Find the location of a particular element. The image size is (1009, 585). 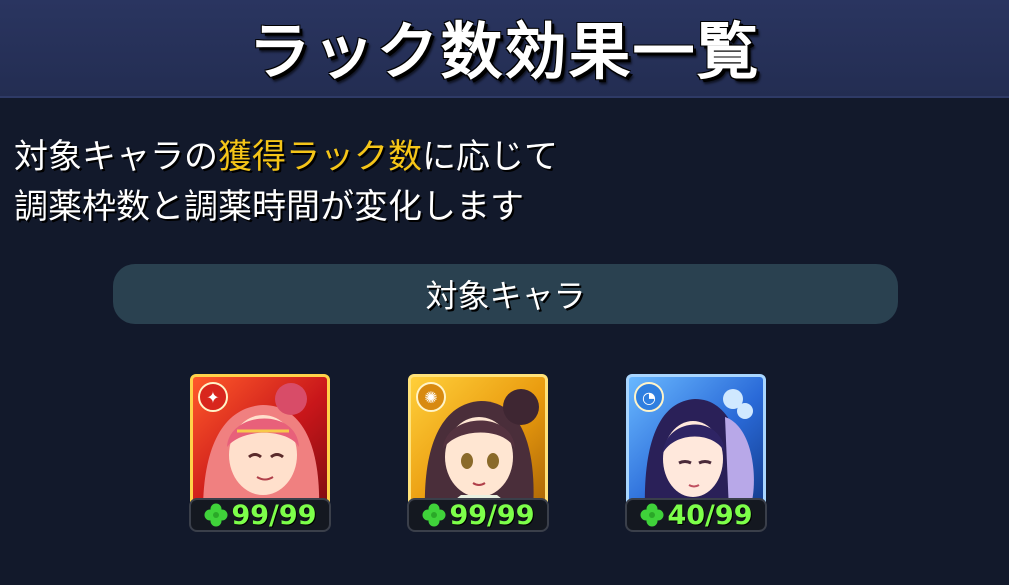

character-card: ✦ 99/99 is located at coordinates (260, 453).